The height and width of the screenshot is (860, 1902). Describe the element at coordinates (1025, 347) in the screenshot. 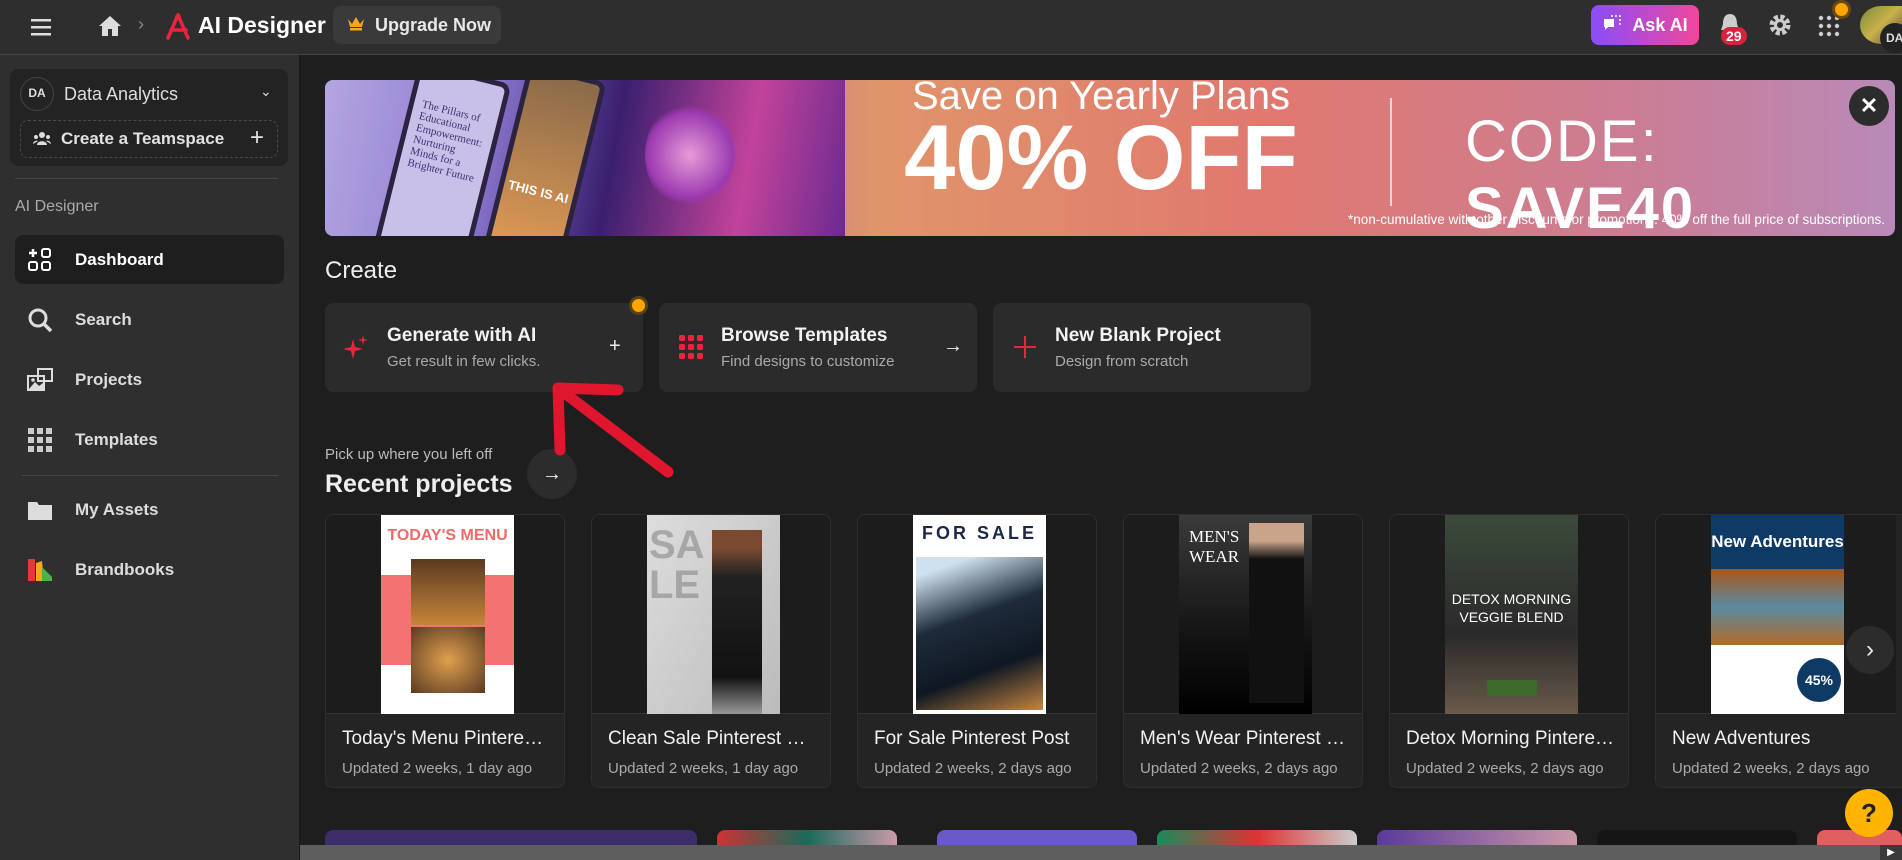

I see `plus-icon` at that location.